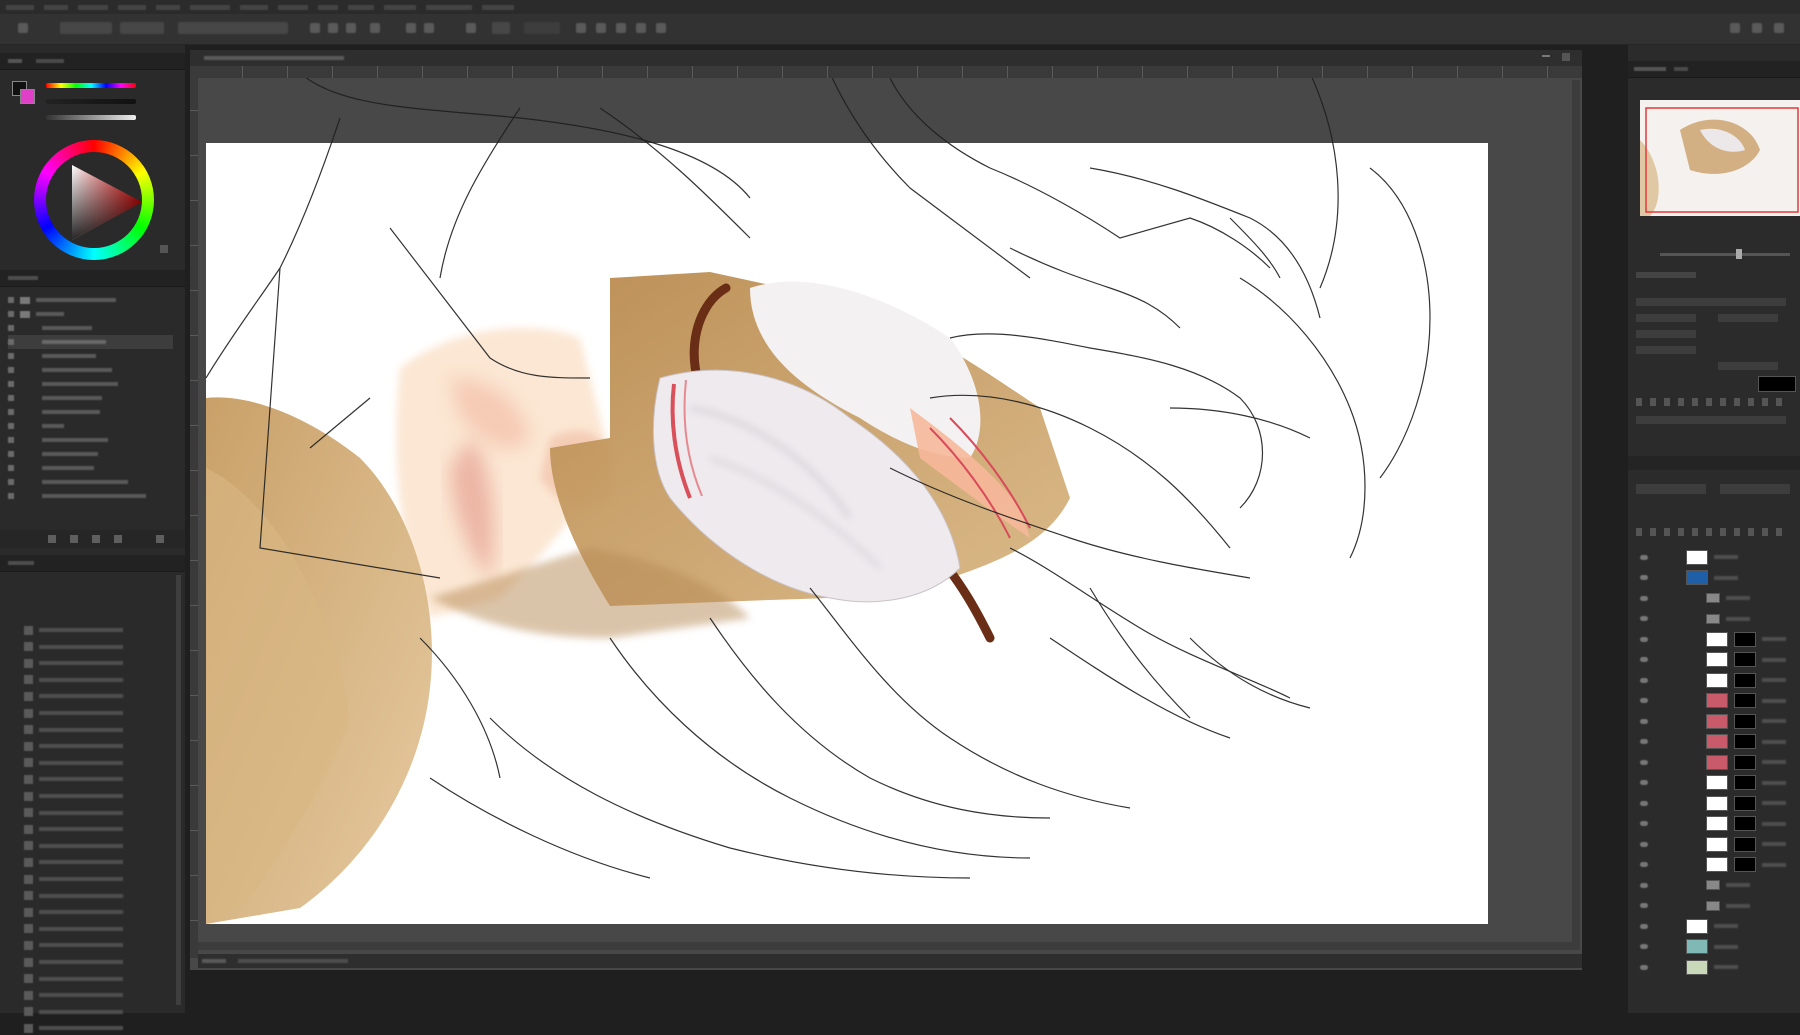  I want to click on info-tab, so click(1681, 69).